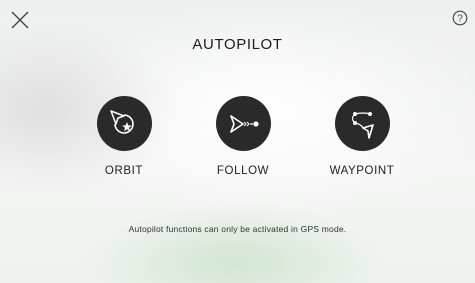 Image resolution: width=475 pixels, height=283 pixels. Describe the element at coordinates (243, 171) in the screenshot. I see `follow-label: FOLLOW` at that location.